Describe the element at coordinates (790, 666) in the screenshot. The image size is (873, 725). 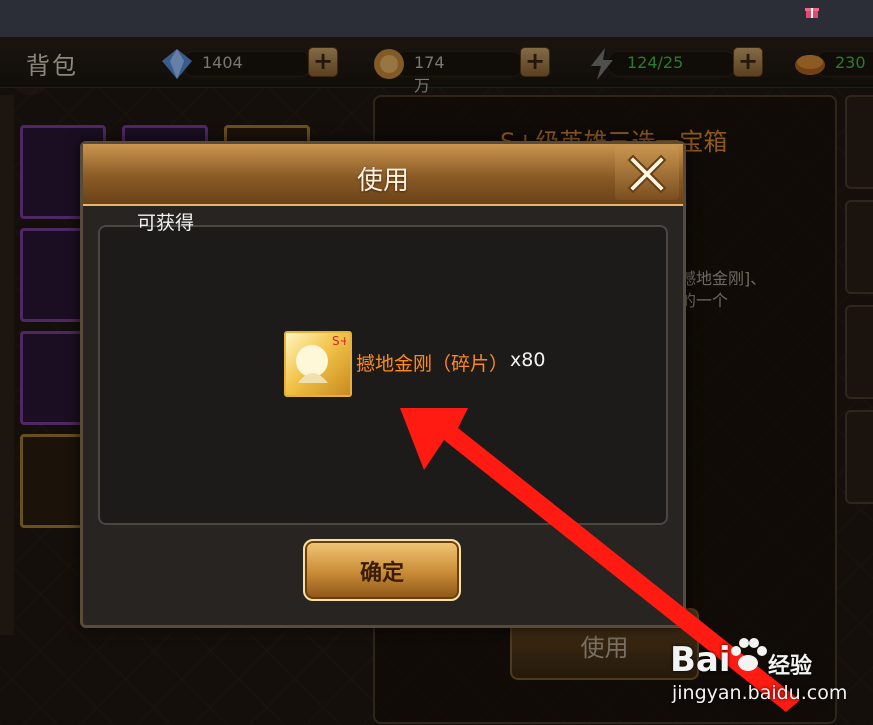
I see `watermark-brand: 经验` at that location.